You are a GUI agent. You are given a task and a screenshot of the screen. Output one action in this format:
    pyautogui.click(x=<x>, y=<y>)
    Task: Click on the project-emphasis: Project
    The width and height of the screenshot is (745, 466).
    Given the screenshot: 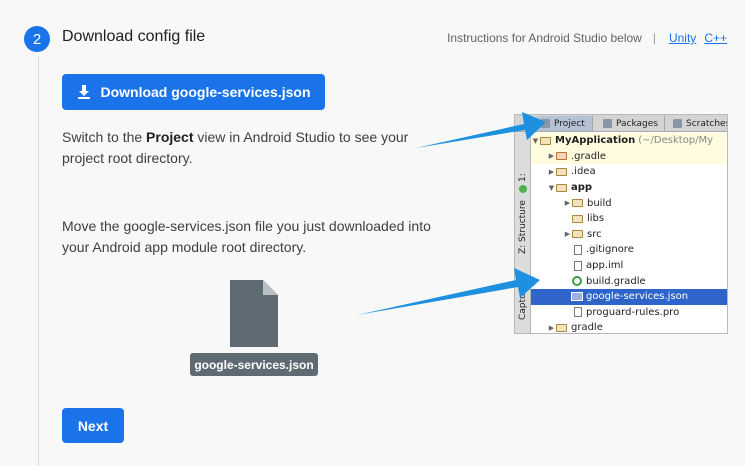 What is the action you would take?
    pyautogui.click(x=170, y=137)
    